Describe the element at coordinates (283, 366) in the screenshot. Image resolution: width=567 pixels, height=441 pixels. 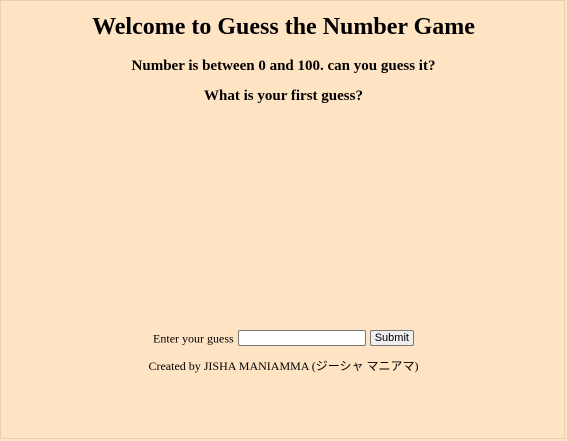
I see `credit-text: Created by JISHA MANIAMMA (ジーシャ マニアマ)` at that location.